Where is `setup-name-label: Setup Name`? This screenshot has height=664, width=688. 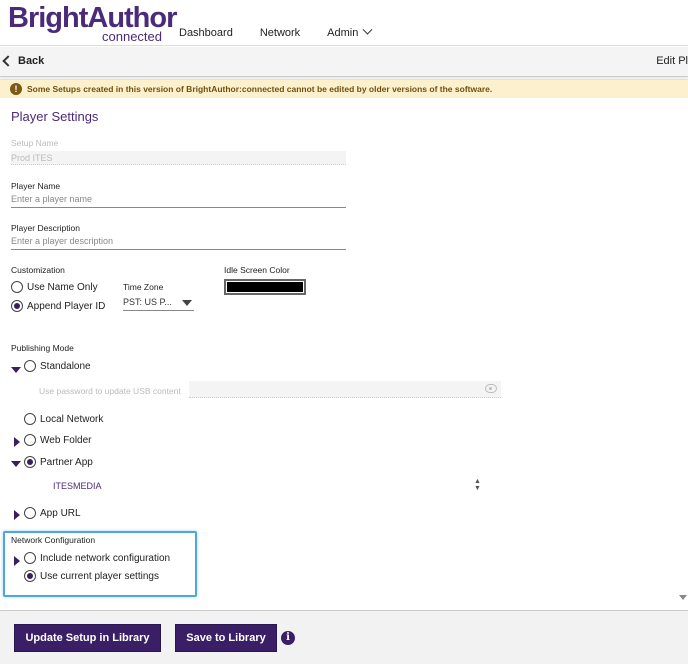
setup-name-label: Setup Name is located at coordinates (35, 143).